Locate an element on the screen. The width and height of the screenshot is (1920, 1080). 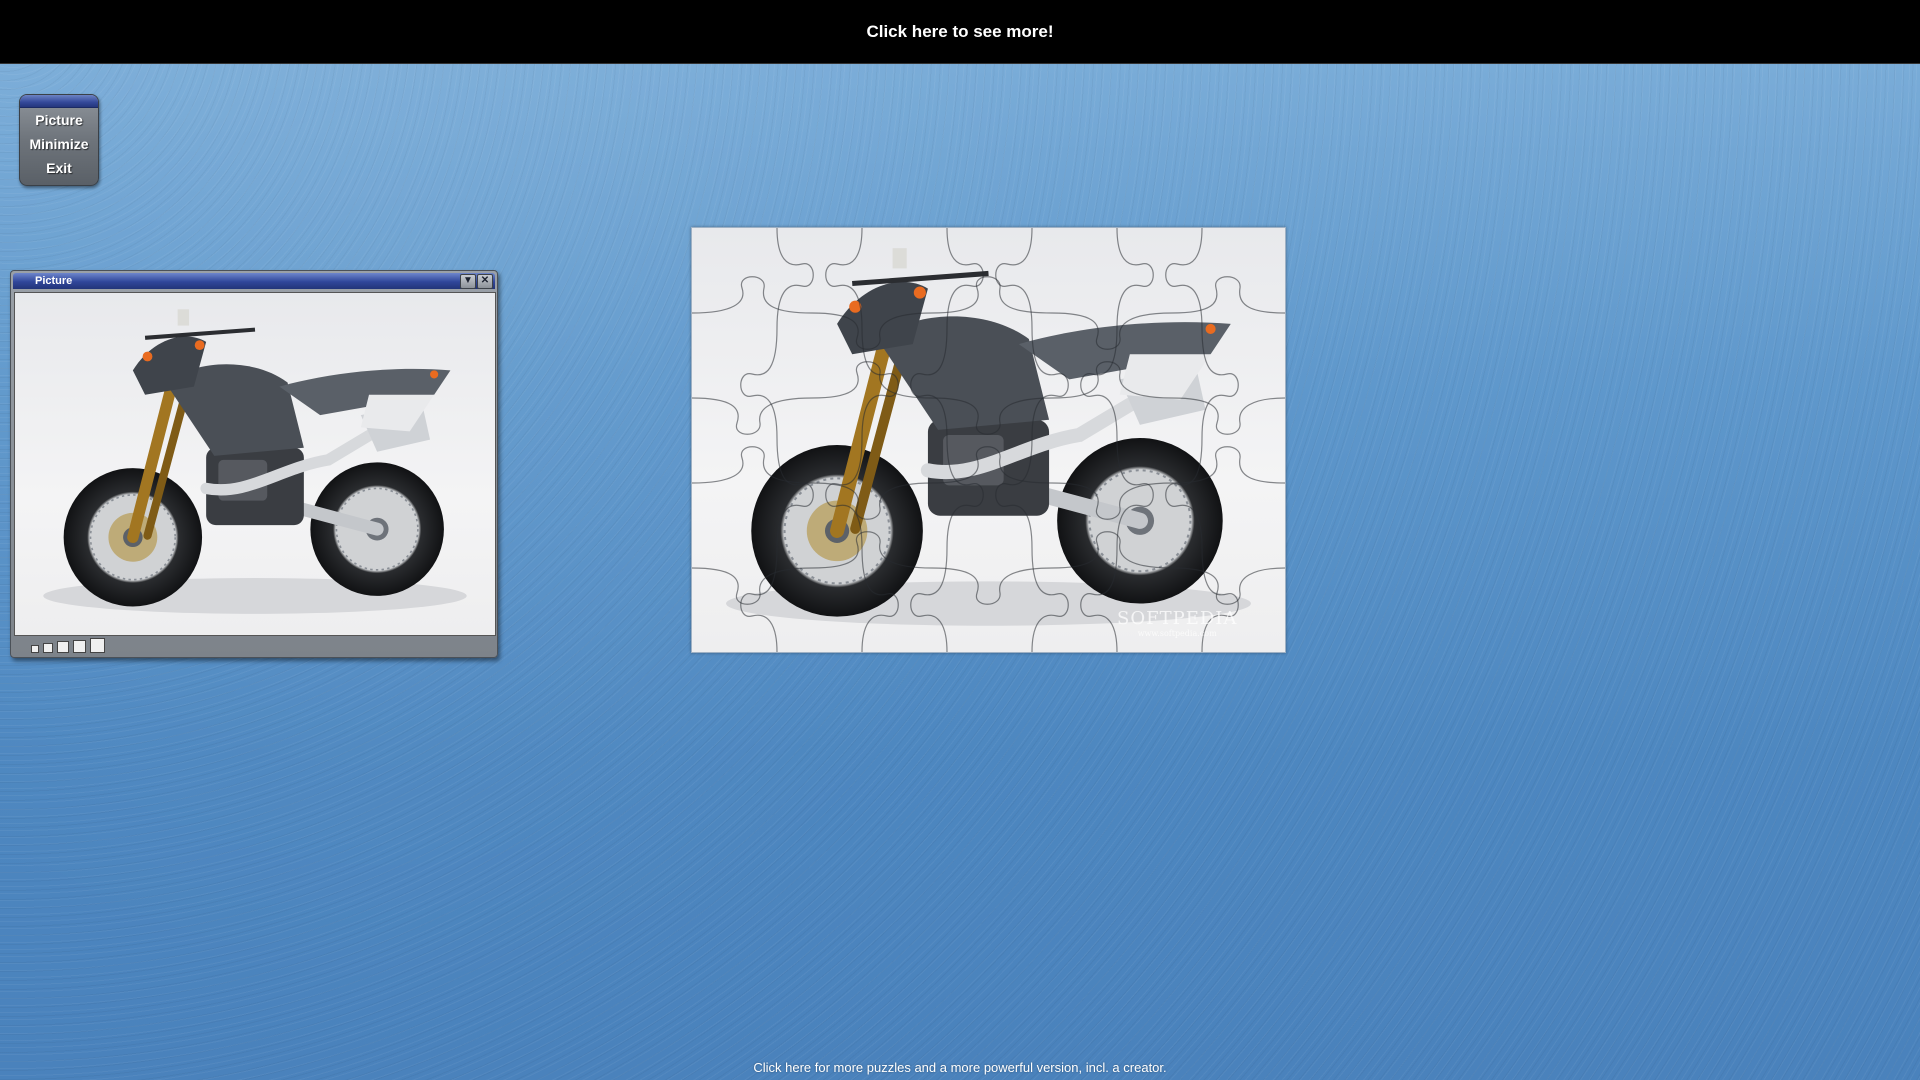
picture-size-selector is located at coordinates (68, 645).